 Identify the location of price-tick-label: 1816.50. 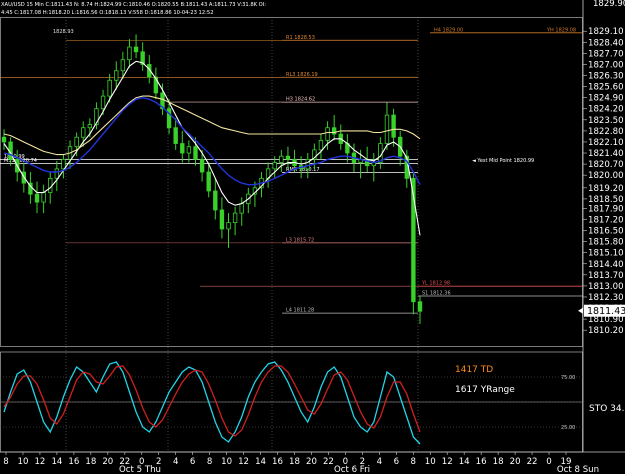
(606, 232).